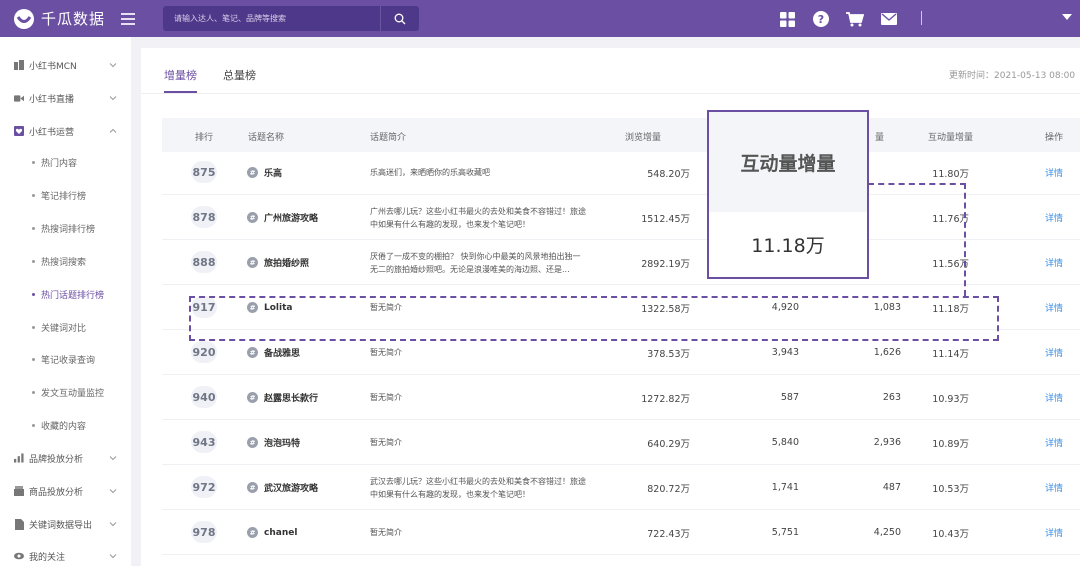 This screenshot has height=566, width=1080. Describe the element at coordinates (239, 75) in the screenshot. I see `tab-total: 总量榜` at that location.